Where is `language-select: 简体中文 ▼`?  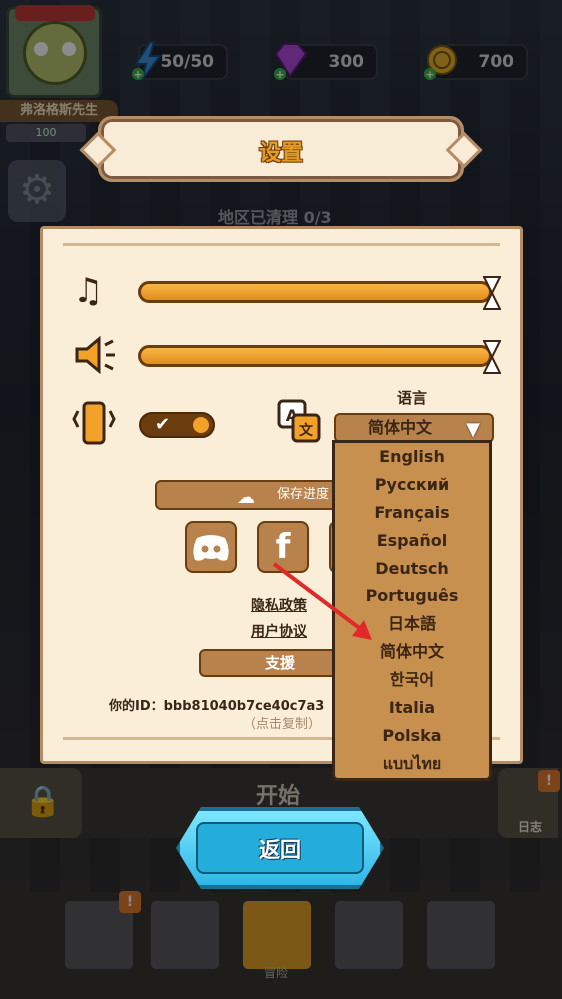 language-select: 简体中文 ▼ is located at coordinates (414, 428).